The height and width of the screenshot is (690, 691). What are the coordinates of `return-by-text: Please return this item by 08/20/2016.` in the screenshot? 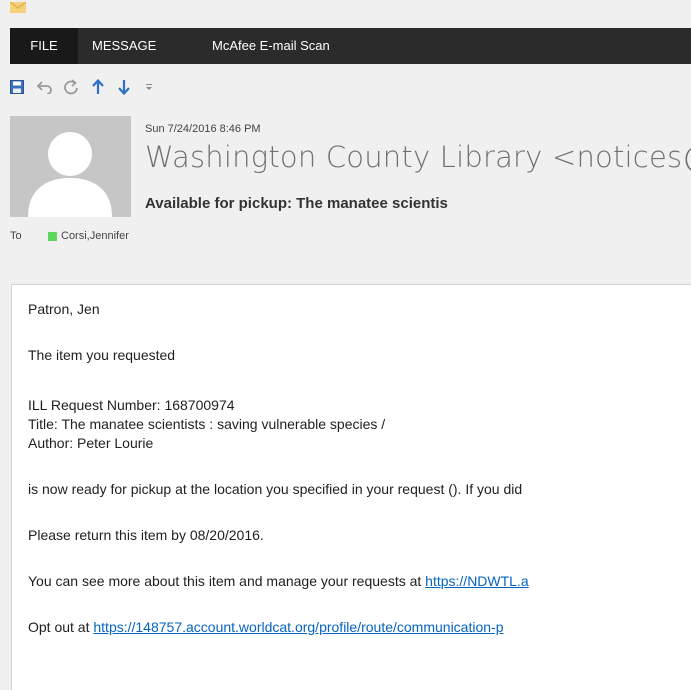 It's located at (146, 535).